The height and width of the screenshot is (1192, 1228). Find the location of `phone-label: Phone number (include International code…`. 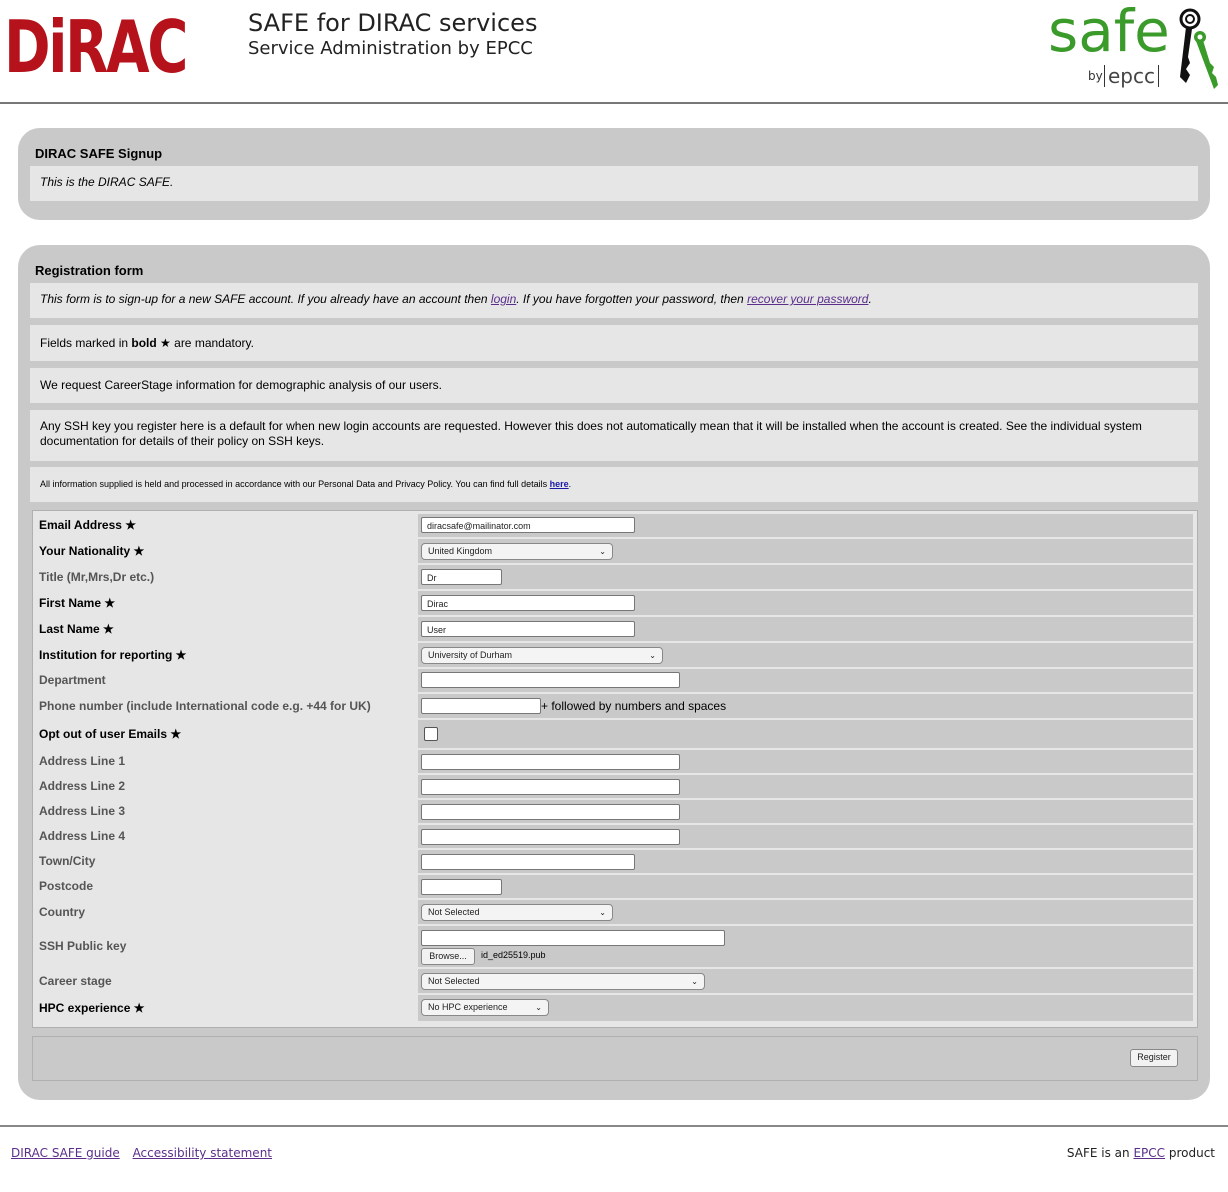

phone-label: Phone number (include International code… is located at coordinates (225, 706).